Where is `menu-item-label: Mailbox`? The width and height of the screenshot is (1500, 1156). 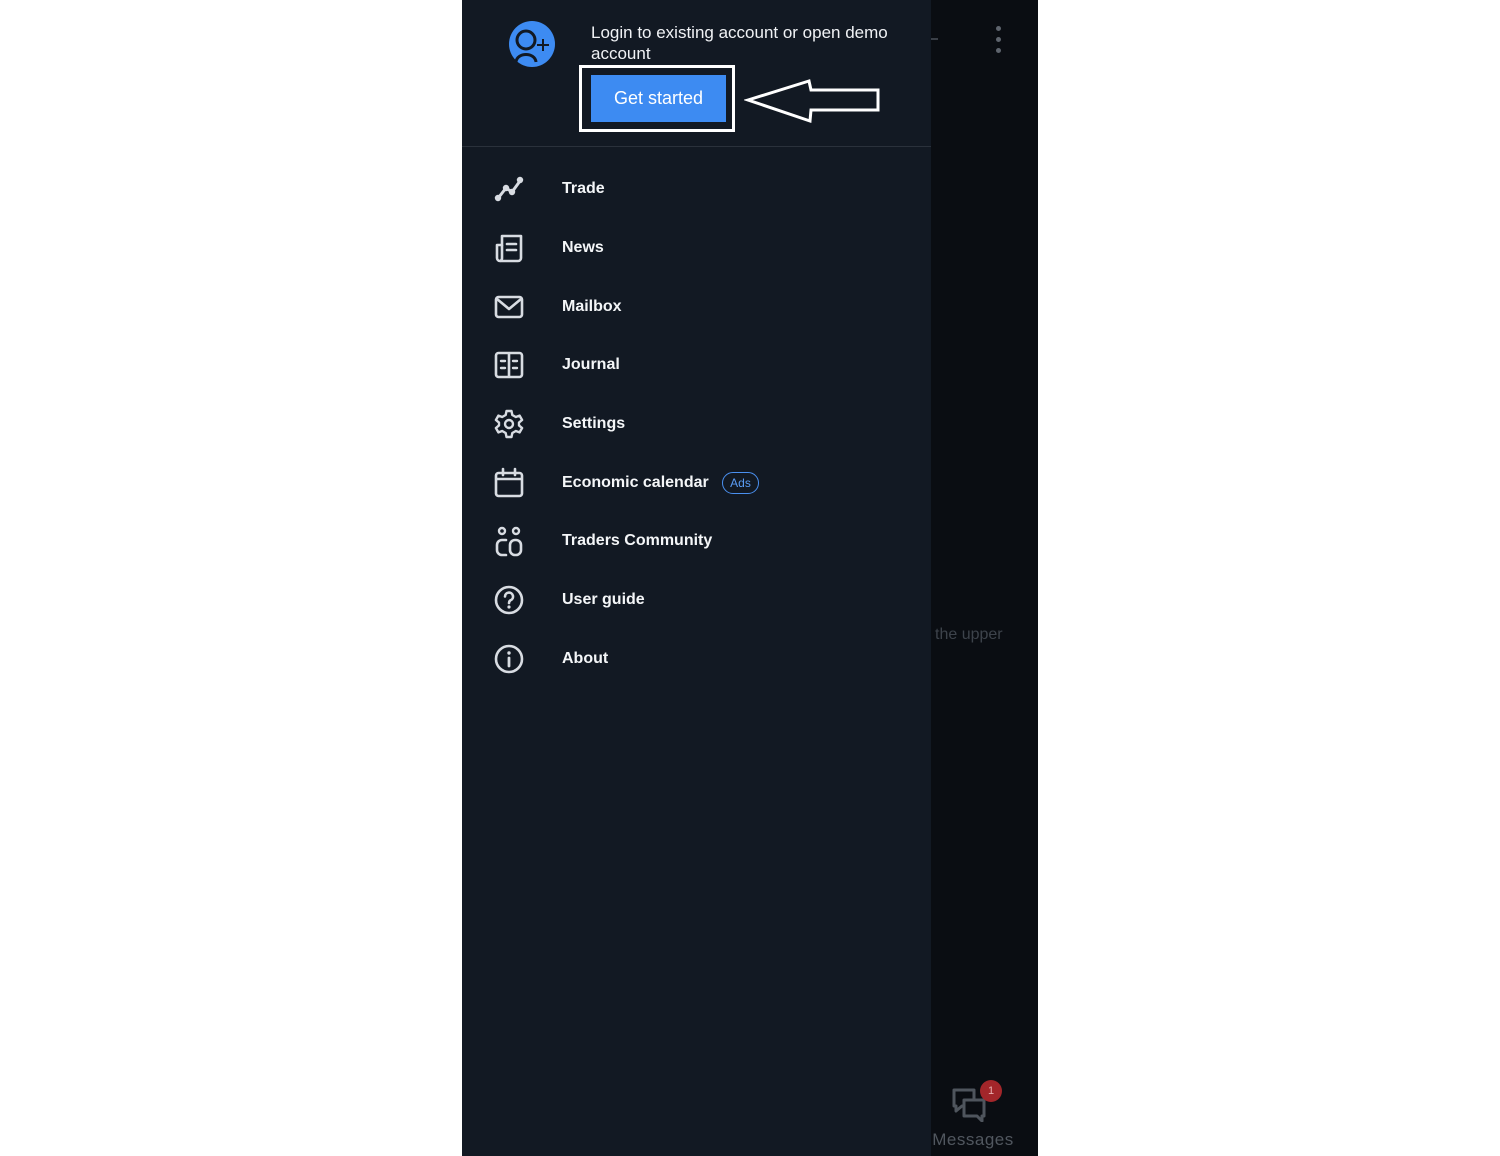 menu-item-label: Mailbox is located at coordinates (592, 306).